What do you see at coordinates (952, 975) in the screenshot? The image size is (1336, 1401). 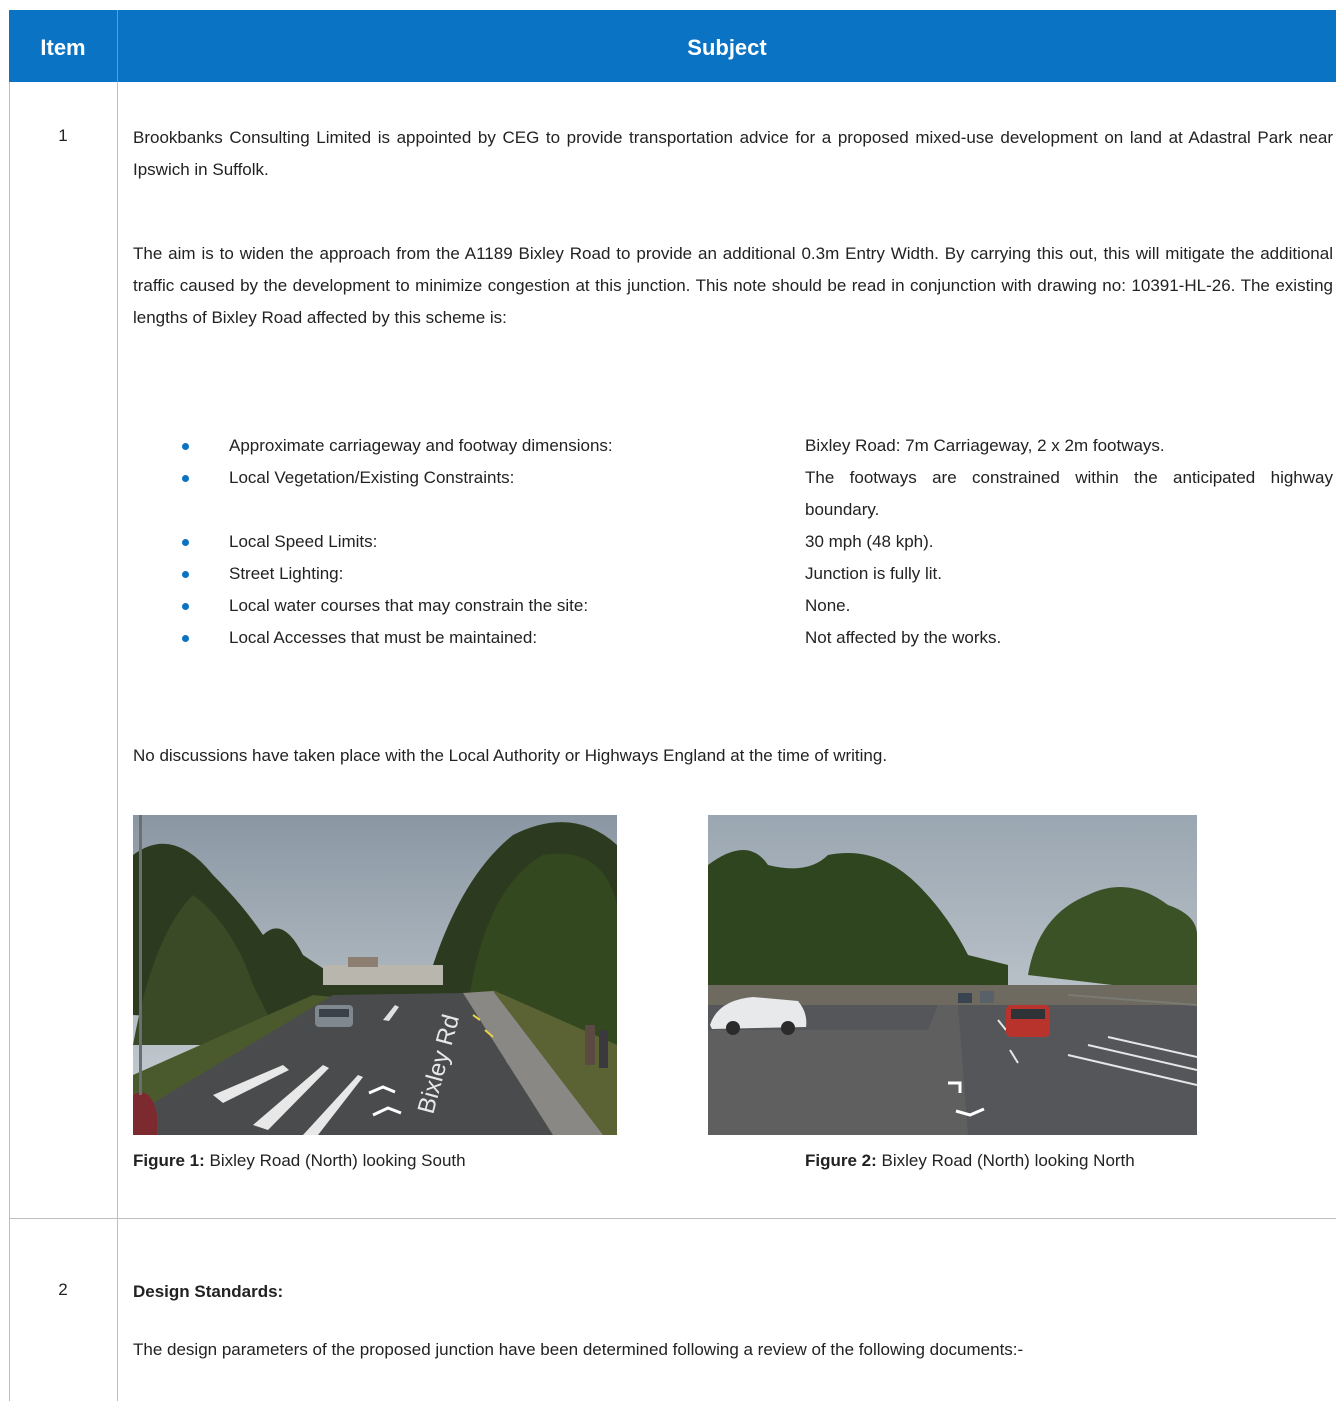 I see `figure-2-photo` at bounding box center [952, 975].